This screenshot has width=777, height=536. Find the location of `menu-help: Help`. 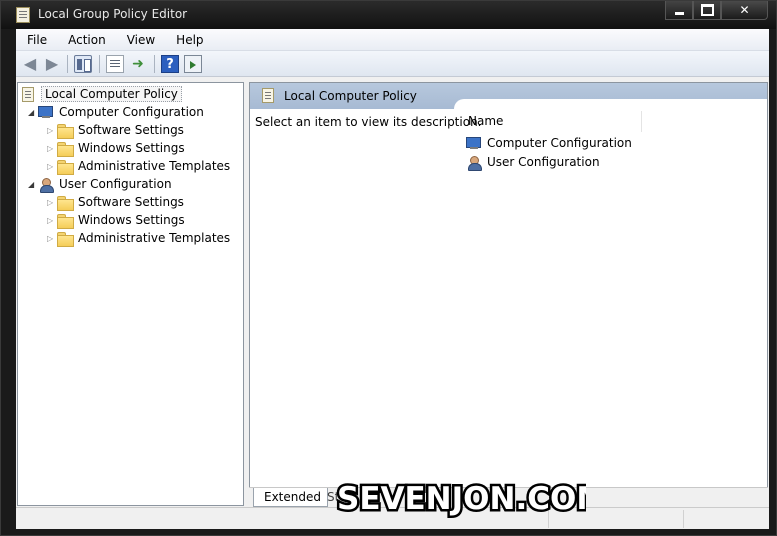

menu-help: Help is located at coordinates (189, 40).